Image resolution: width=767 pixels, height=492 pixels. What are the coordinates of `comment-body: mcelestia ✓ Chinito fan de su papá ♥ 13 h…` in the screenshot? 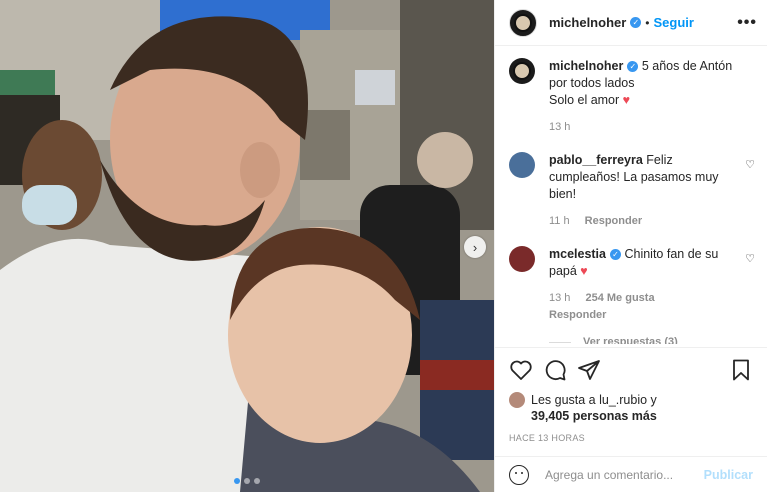 It's located at (644, 285).